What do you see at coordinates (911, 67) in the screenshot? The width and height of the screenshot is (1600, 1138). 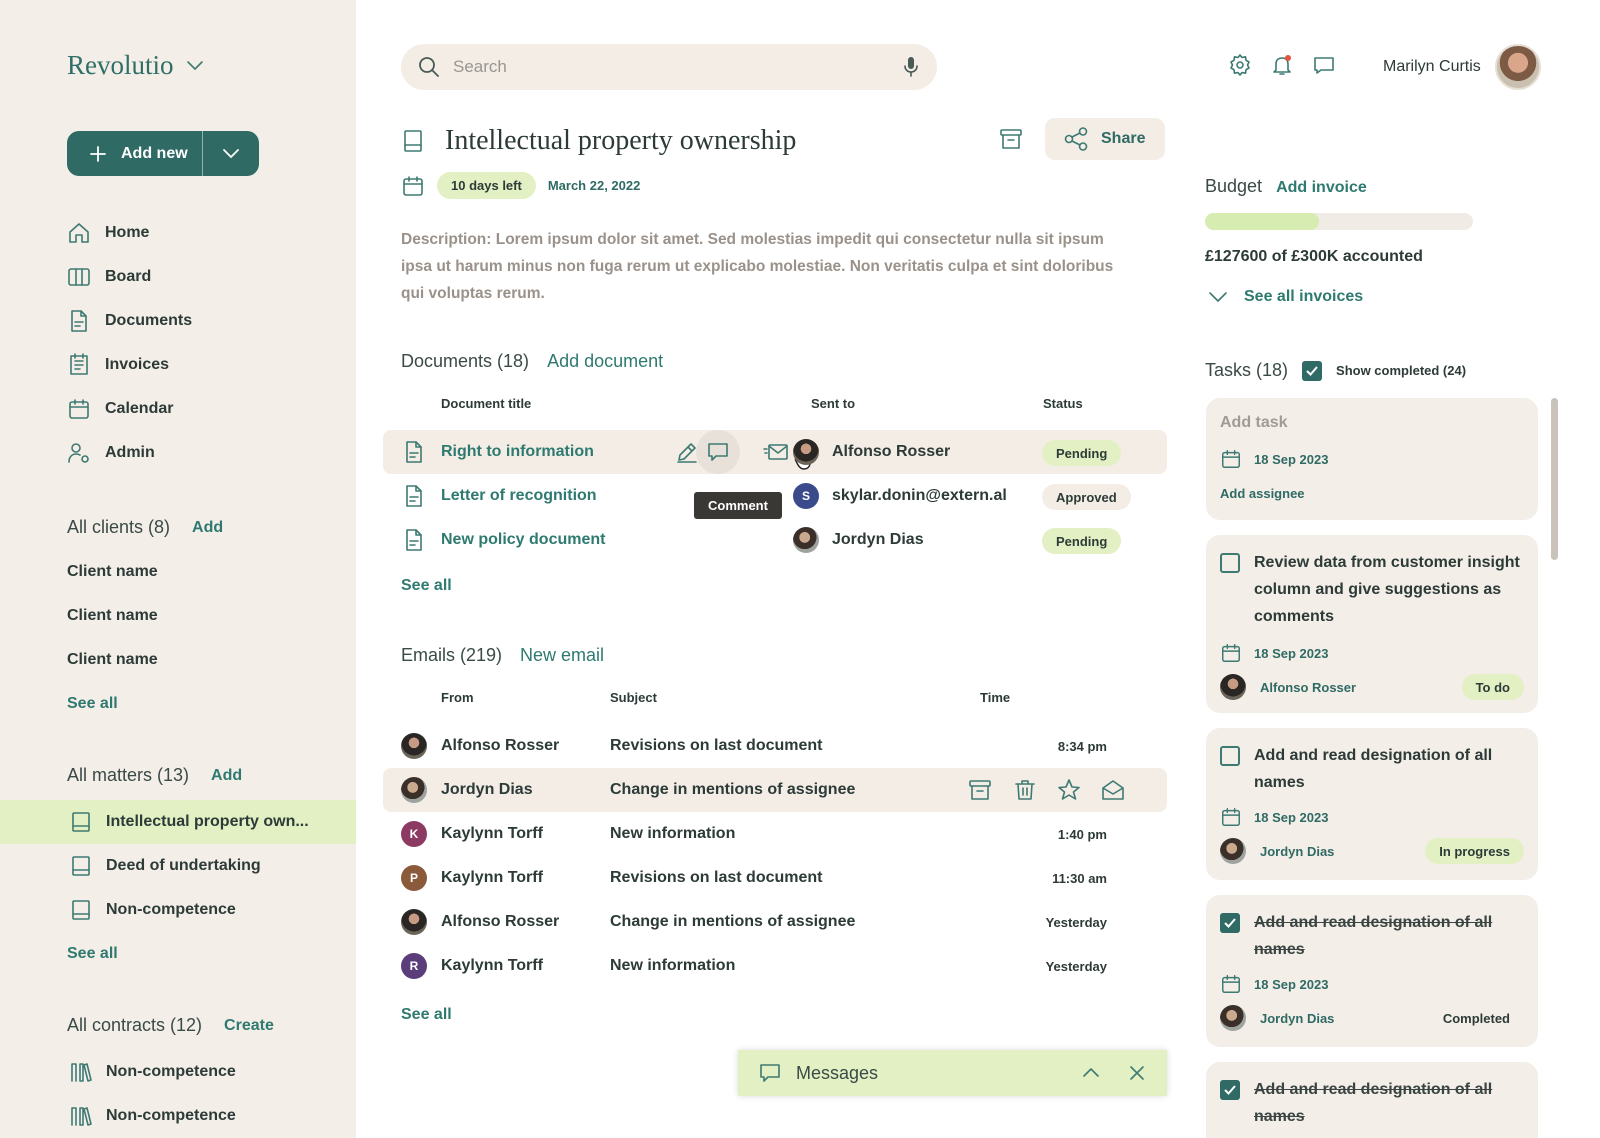 I see `microphone-icon` at bounding box center [911, 67].